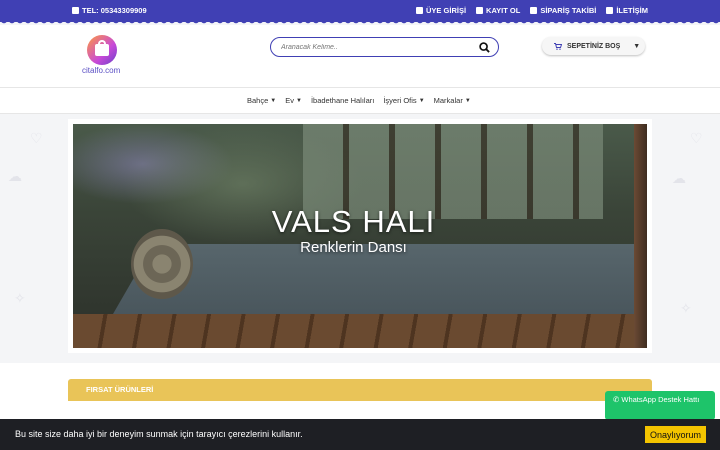 The width and height of the screenshot is (720, 450). Describe the element at coordinates (441, 10) in the screenshot. I see `login-link: ÜYE GİRİŞİ` at that location.